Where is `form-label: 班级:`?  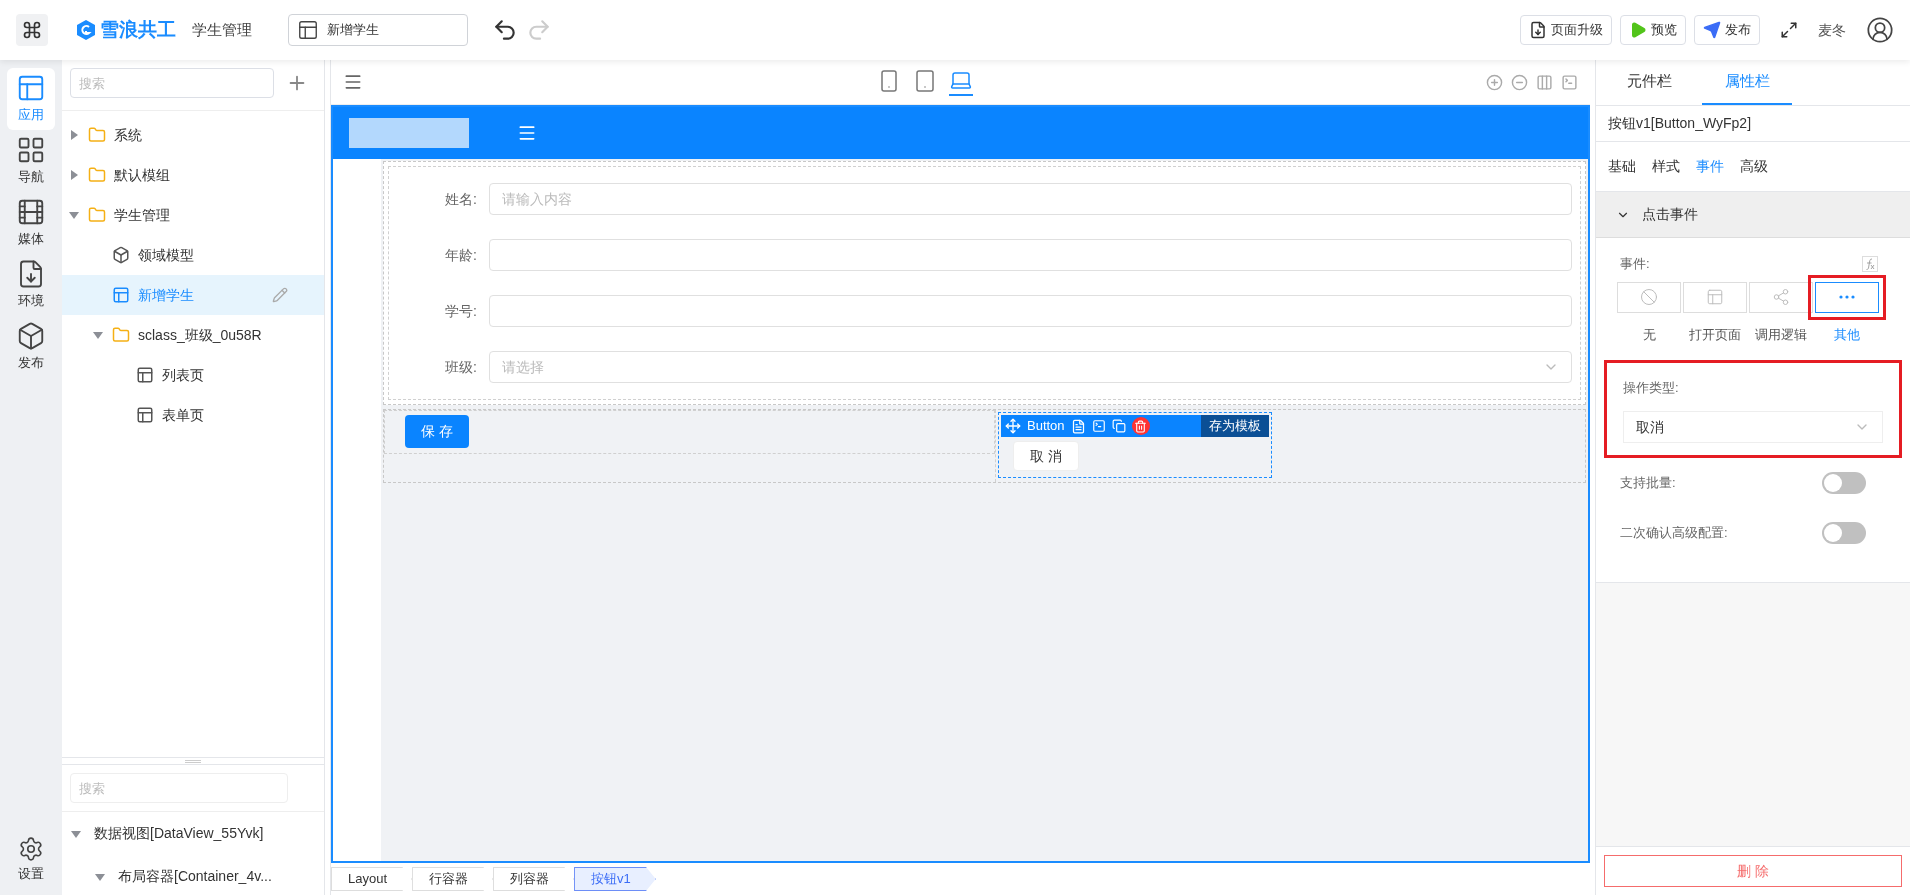 form-label: 班级: is located at coordinates (461, 367).